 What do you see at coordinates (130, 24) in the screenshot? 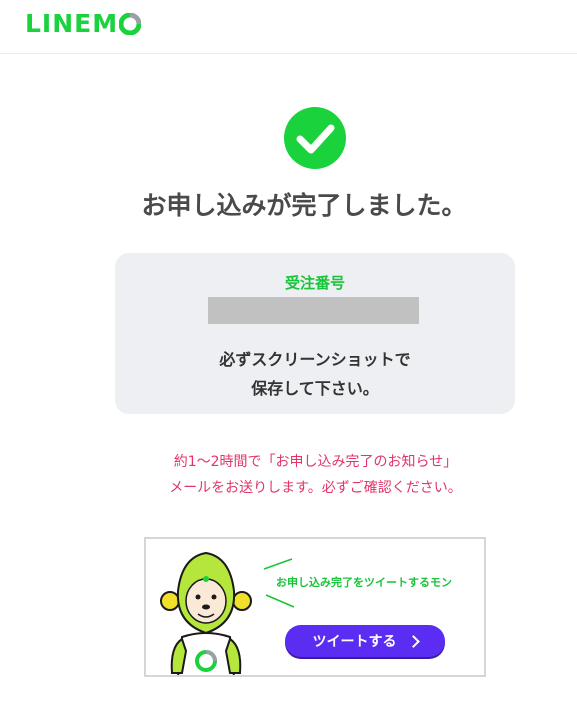
I see `logo-o-icon` at bounding box center [130, 24].